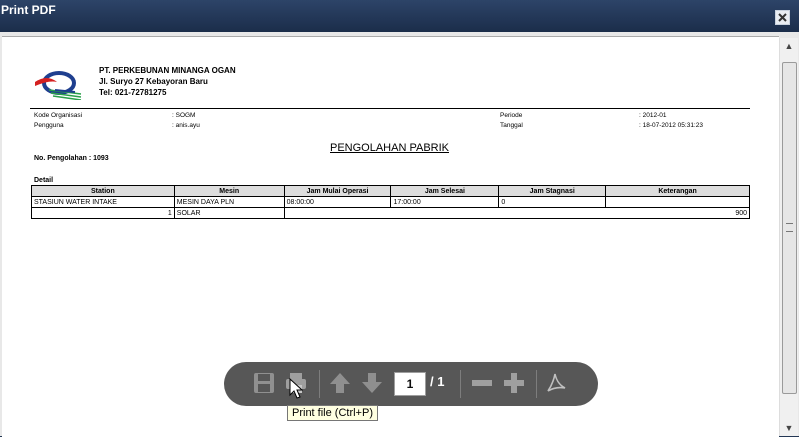 The width and height of the screenshot is (799, 437). I want to click on company-logo, so click(58, 85).